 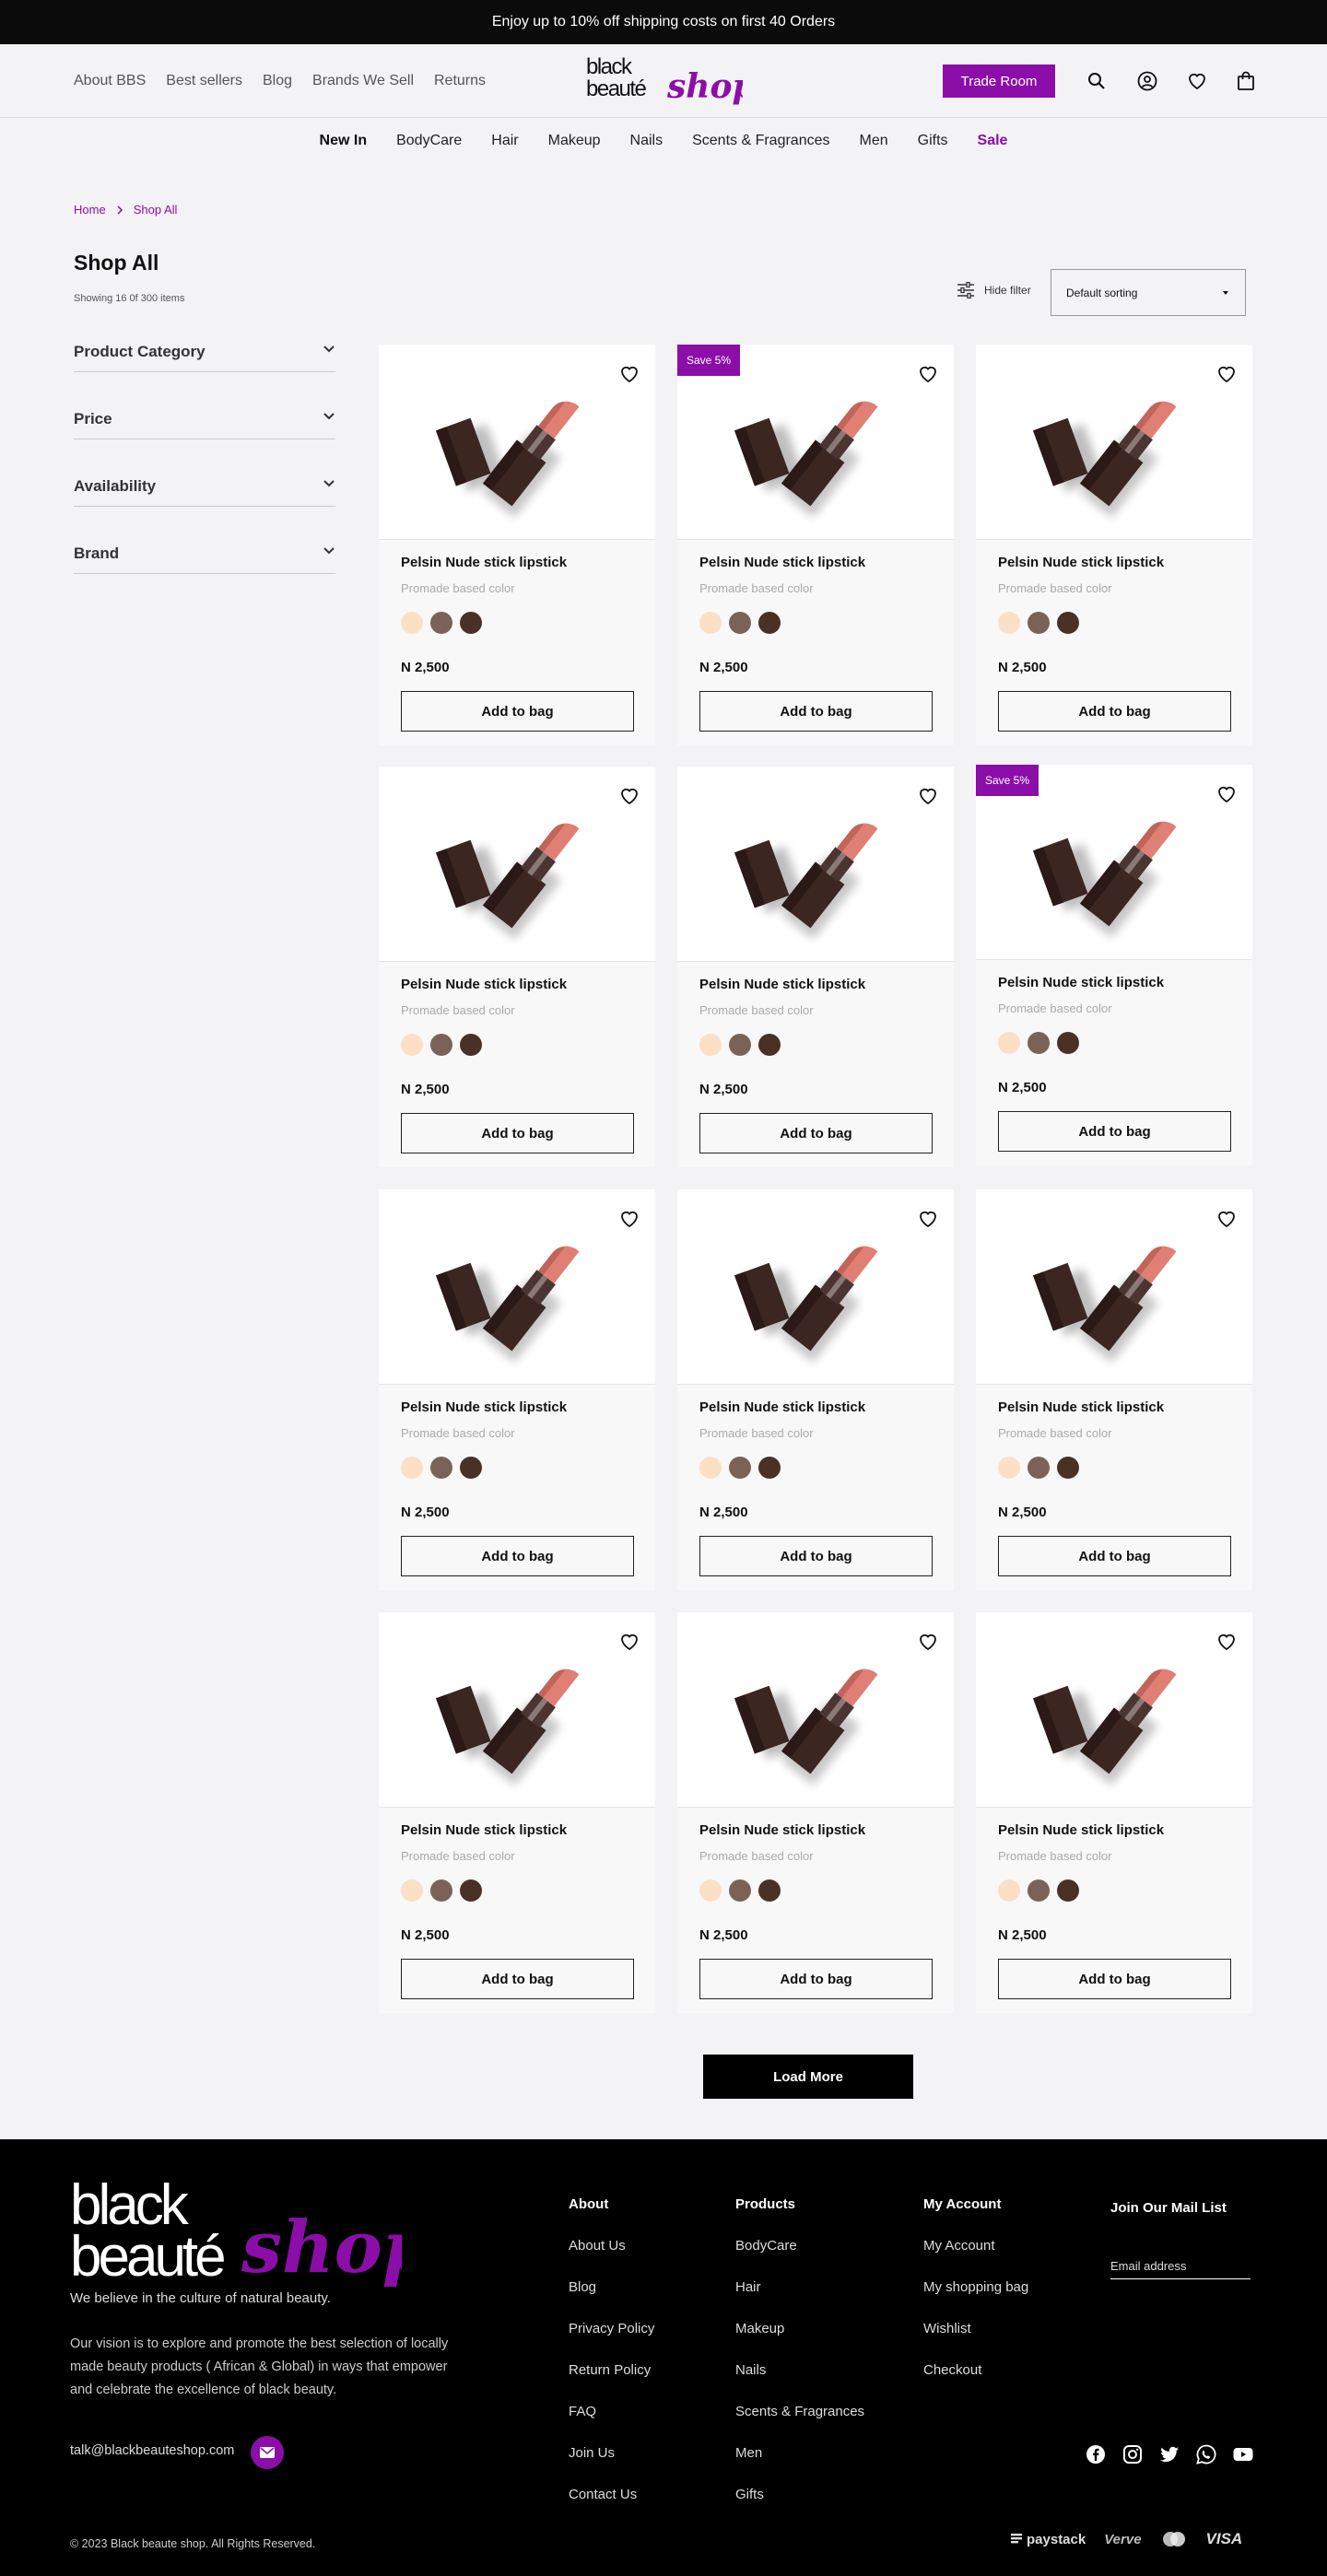 I want to click on whatsapp-icon, so click(x=1206, y=2454).